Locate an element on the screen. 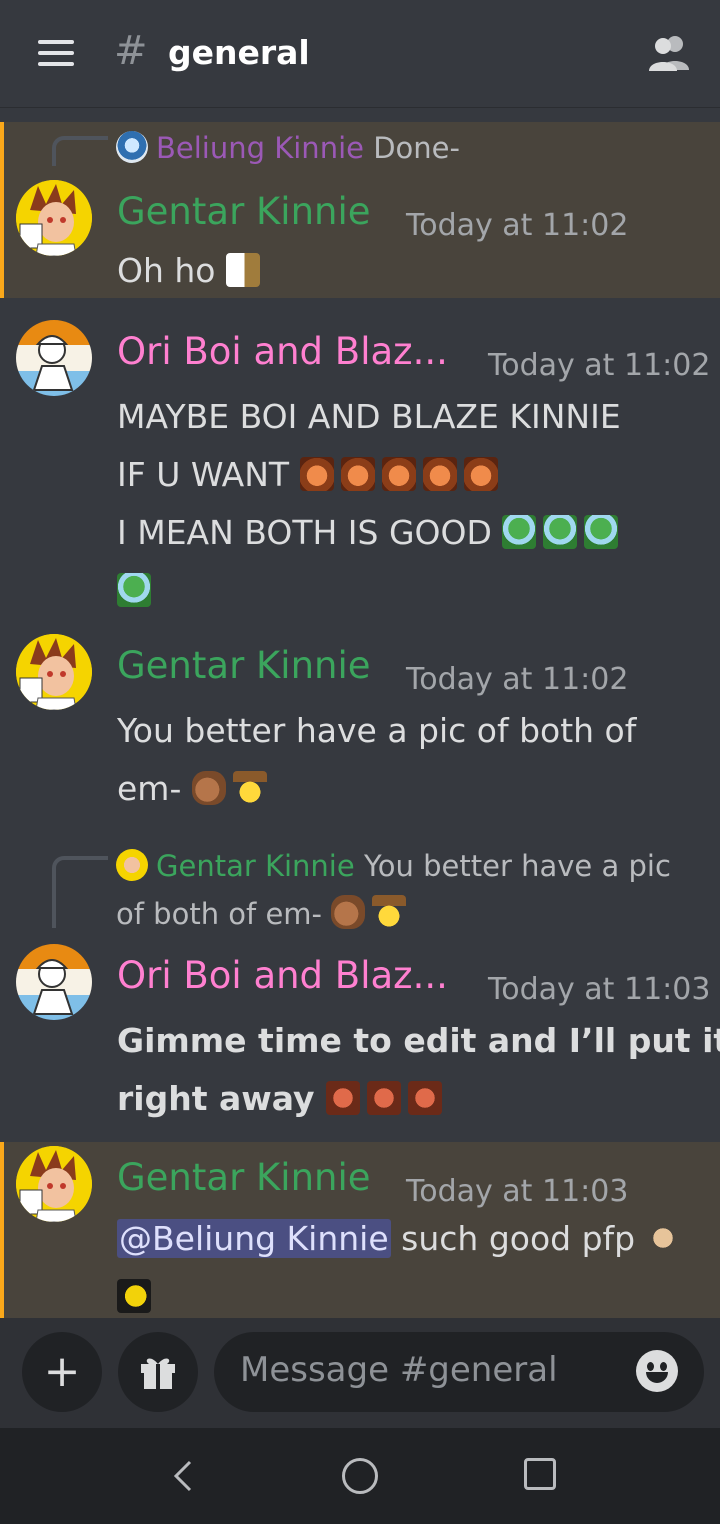 The width and height of the screenshot is (720, 1524). gift-icon is located at coordinates (158, 1373).